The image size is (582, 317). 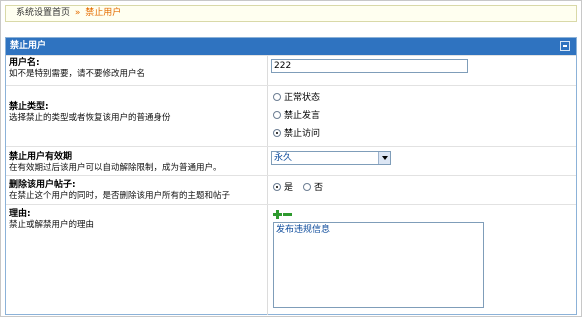 What do you see at coordinates (277, 214) in the screenshot?
I see `plus-icon` at bounding box center [277, 214].